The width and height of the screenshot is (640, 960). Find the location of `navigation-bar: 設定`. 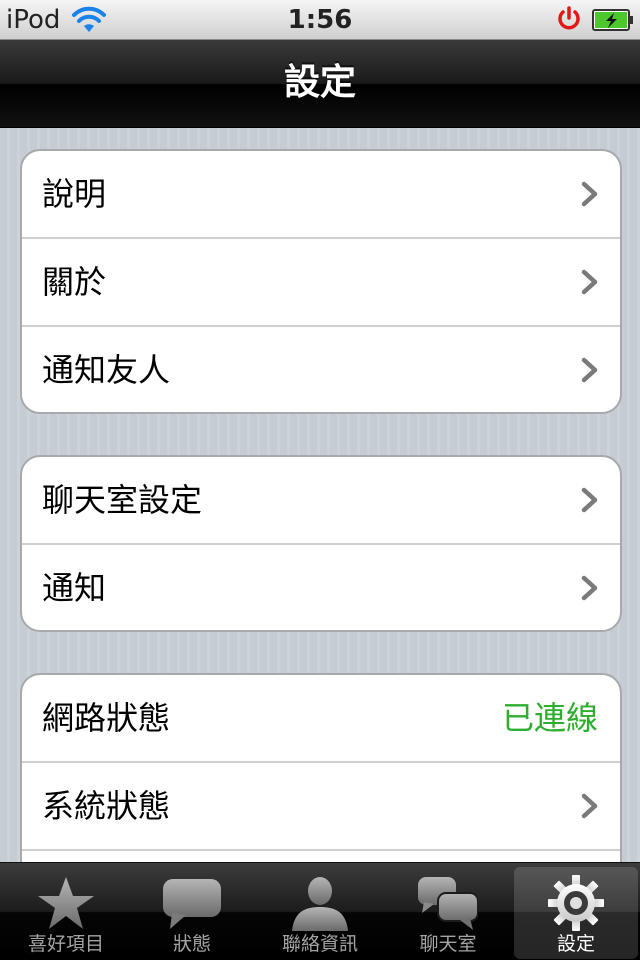

navigation-bar: 設定 is located at coordinates (320, 84).